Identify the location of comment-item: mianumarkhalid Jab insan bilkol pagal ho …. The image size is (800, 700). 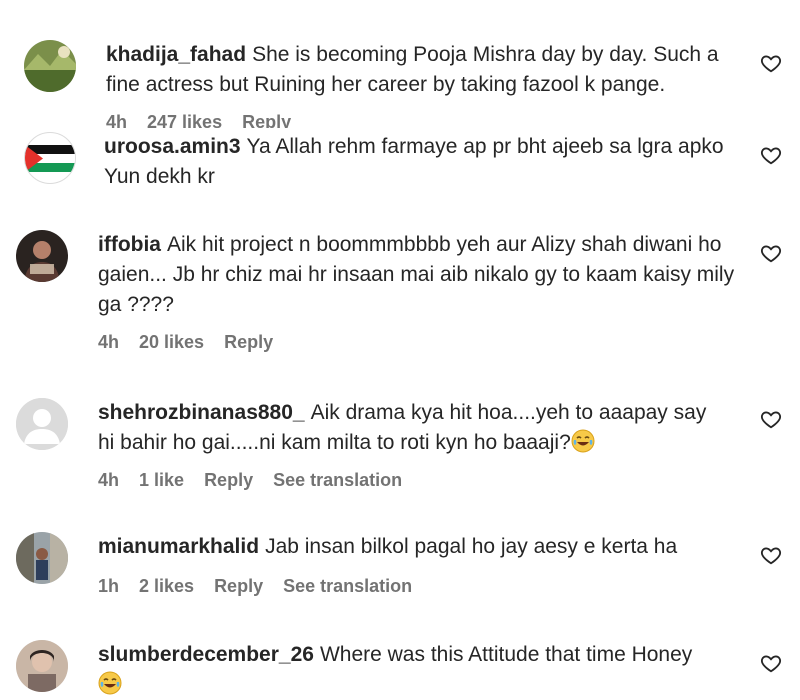
(400, 570).